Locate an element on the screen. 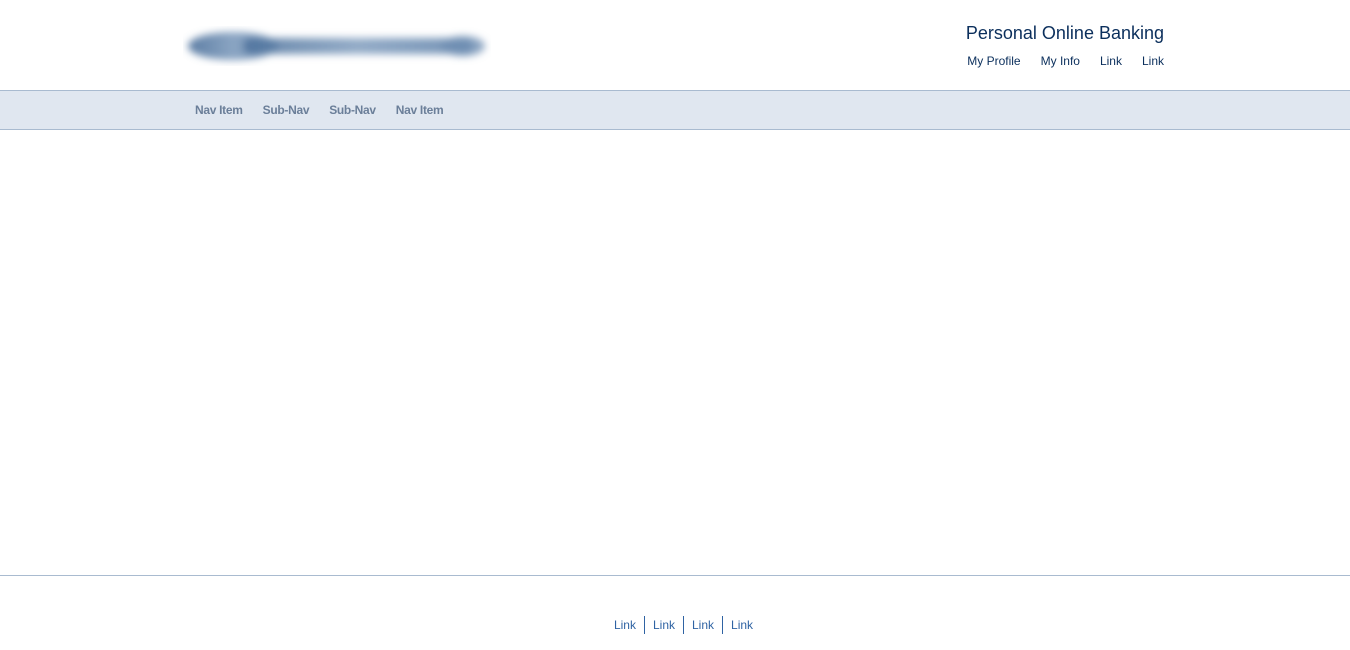 The image size is (1350, 650). footer-links-group: Link Link Link Link is located at coordinates (683, 625).